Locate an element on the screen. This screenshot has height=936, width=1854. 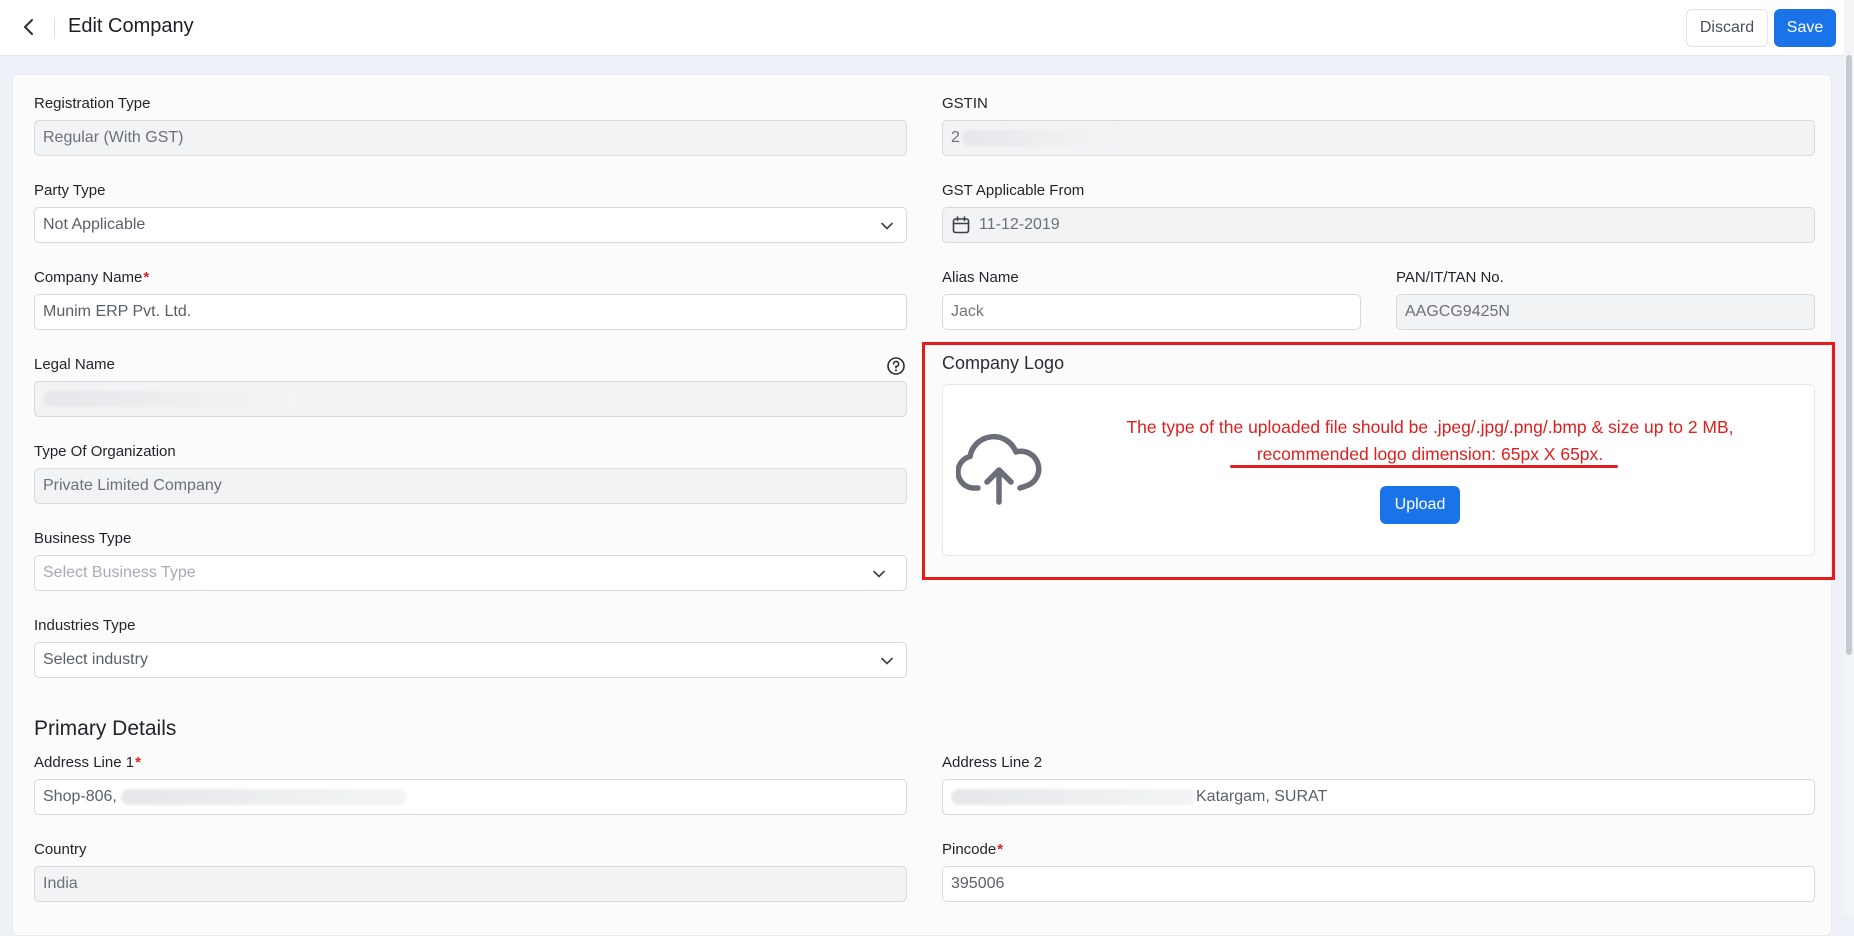
address-line-2-input: Katargam, SURAT is located at coordinates (1378, 797).